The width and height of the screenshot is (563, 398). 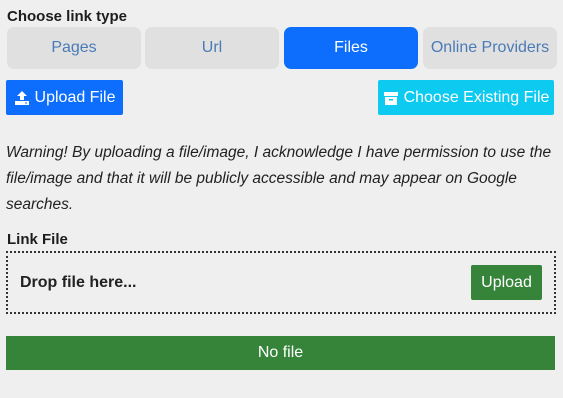 What do you see at coordinates (280, 353) in the screenshot?
I see `file-status-bar: No file` at bounding box center [280, 353].